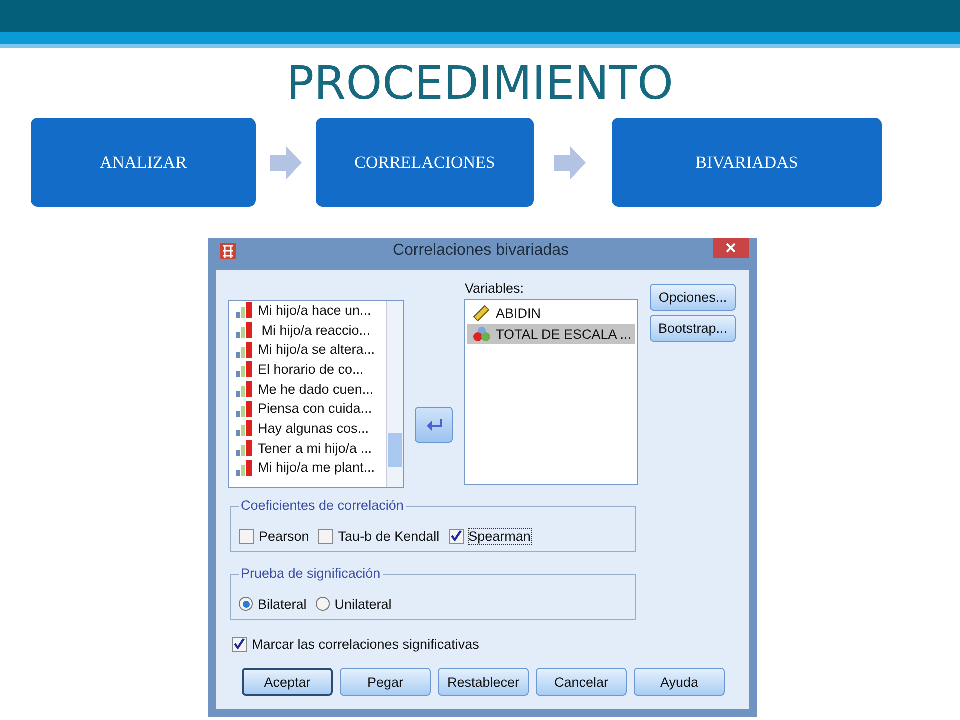  What do you see at coordinates (228, 251) in the screenshot?
I see `app-icon` at bounding box center [228, 251].